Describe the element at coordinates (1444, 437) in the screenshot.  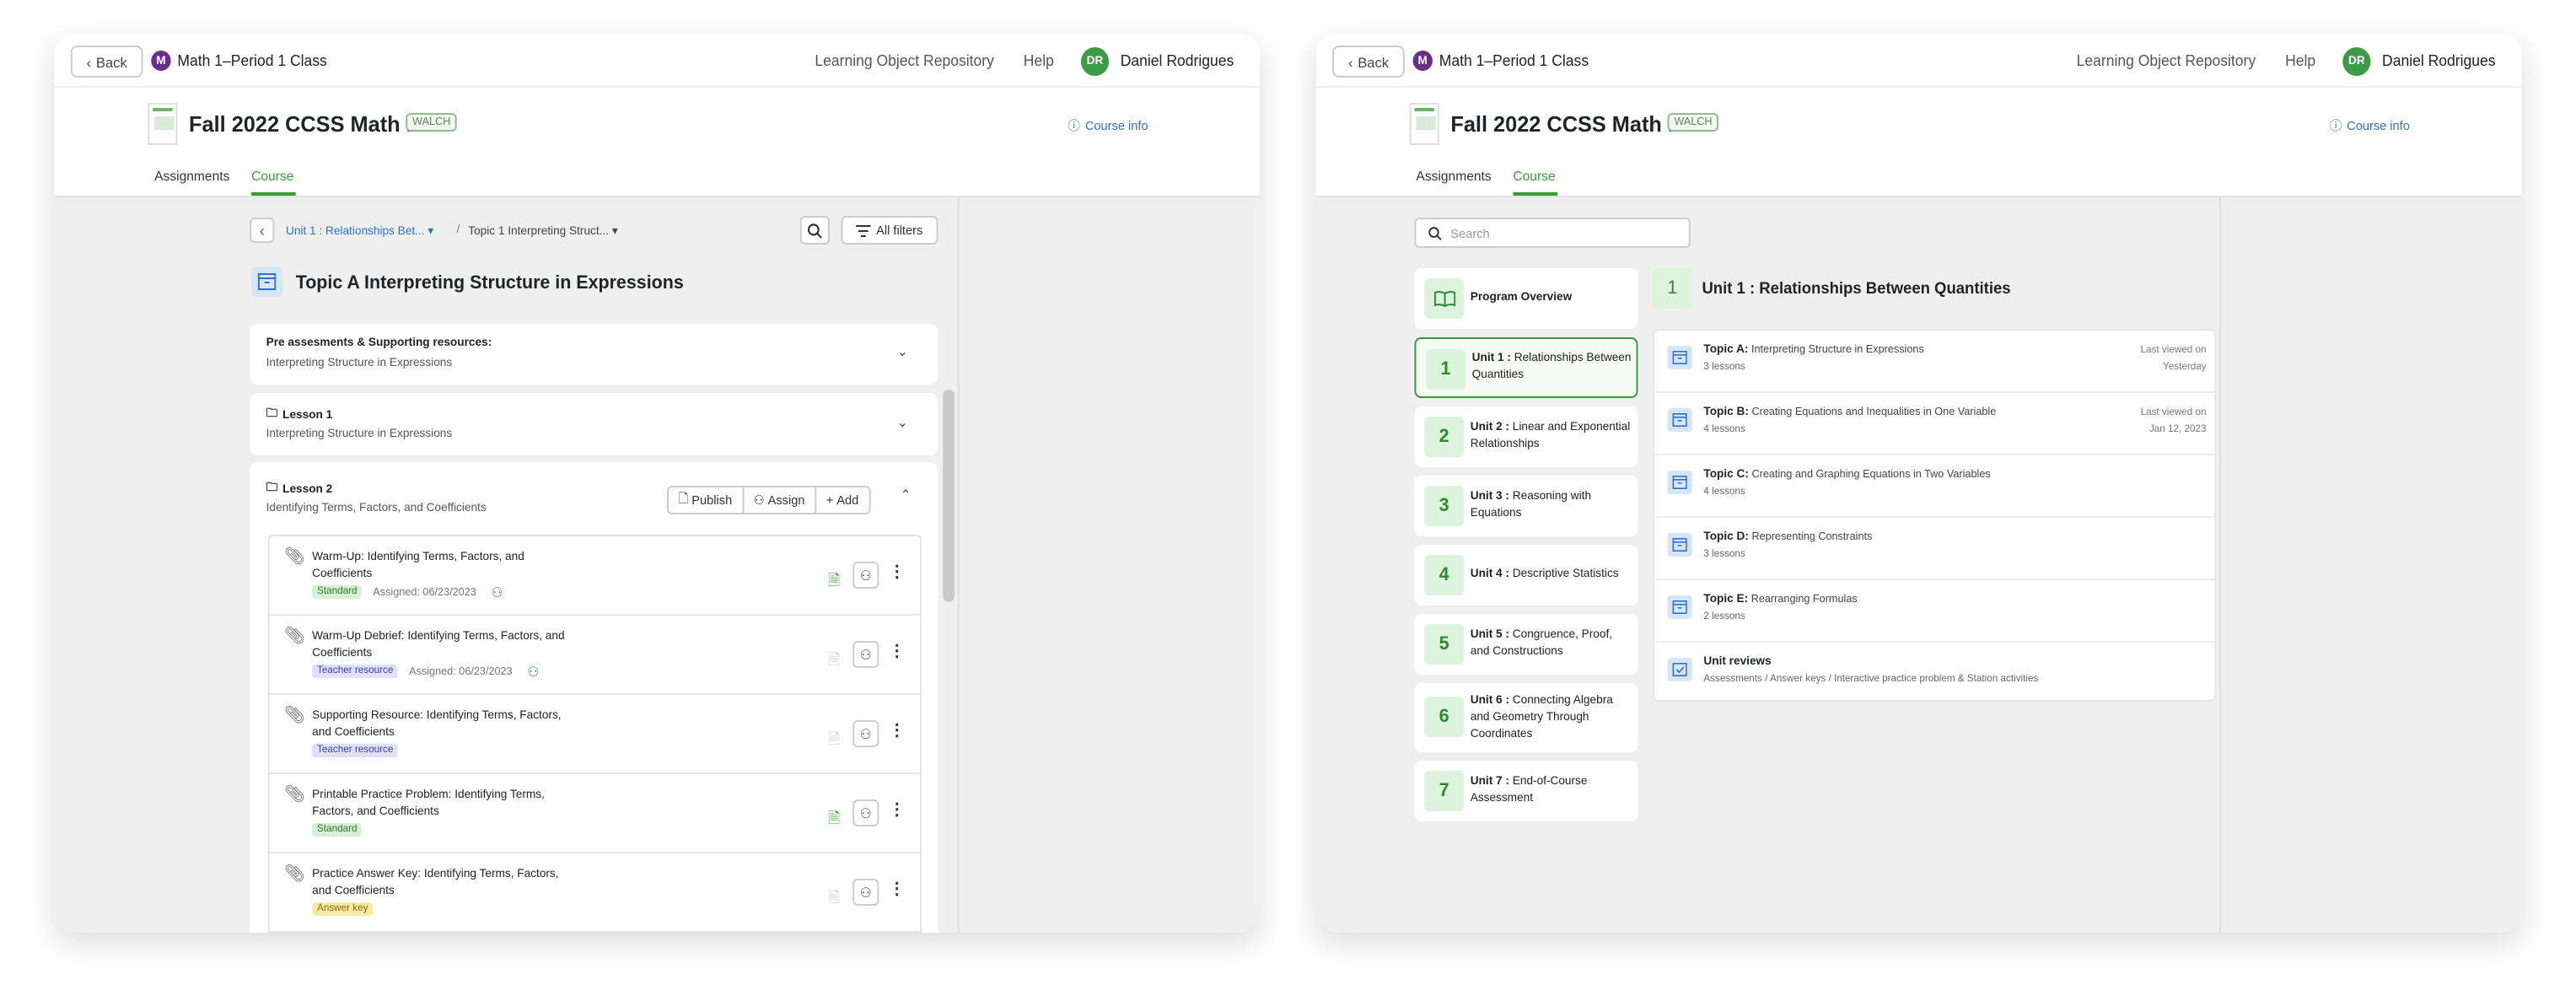
I see `unit-number: 2` at that location.